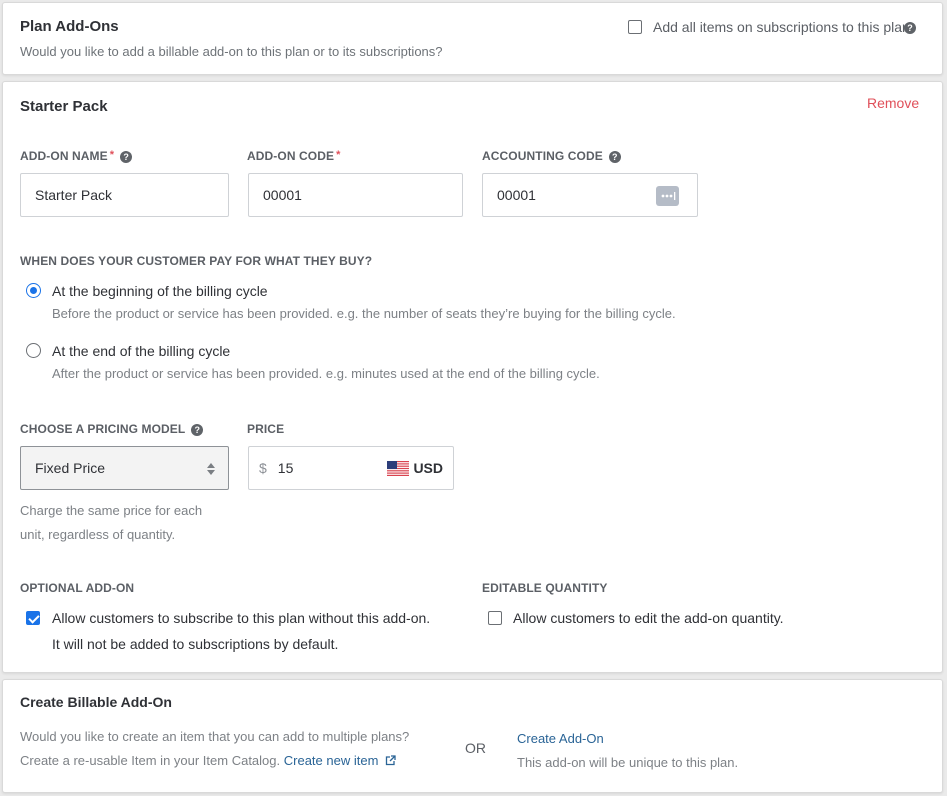 Image resolution: width=947 pixels, height=796 pixels. I want to click on billing-beginning-radio, so click(33, 290).